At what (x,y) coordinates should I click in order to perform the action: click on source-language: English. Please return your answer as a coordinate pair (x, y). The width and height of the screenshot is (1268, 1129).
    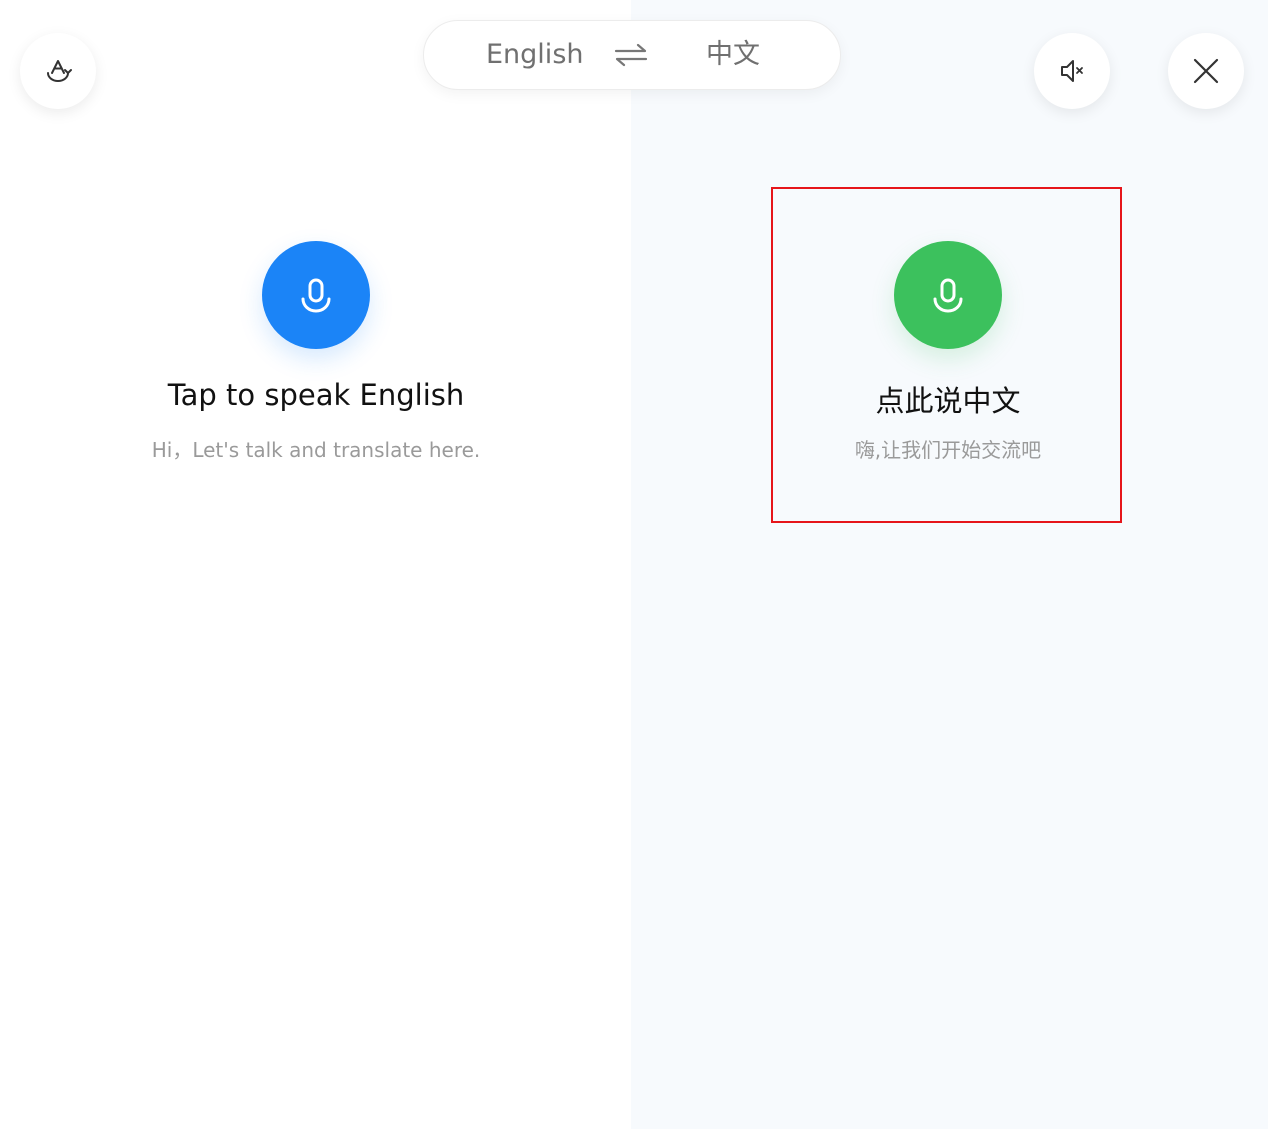
    Looking at the image, I should click on (535, 55).